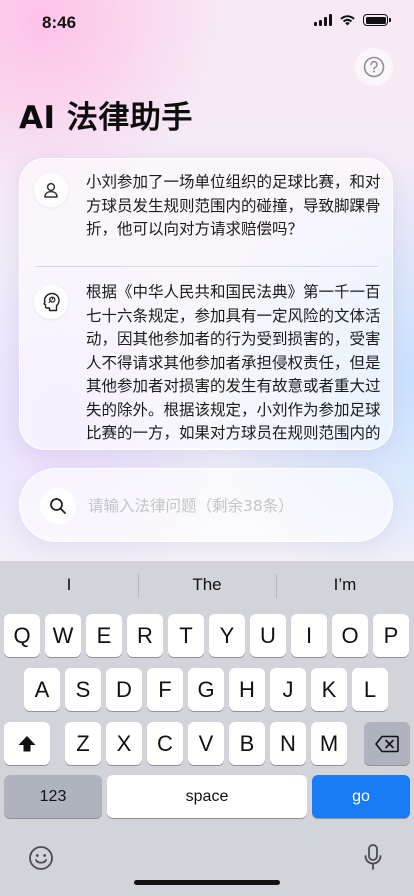 The height and width of the screenshot is (896, 414). I want to click on key-w: W, so click(63, 635).